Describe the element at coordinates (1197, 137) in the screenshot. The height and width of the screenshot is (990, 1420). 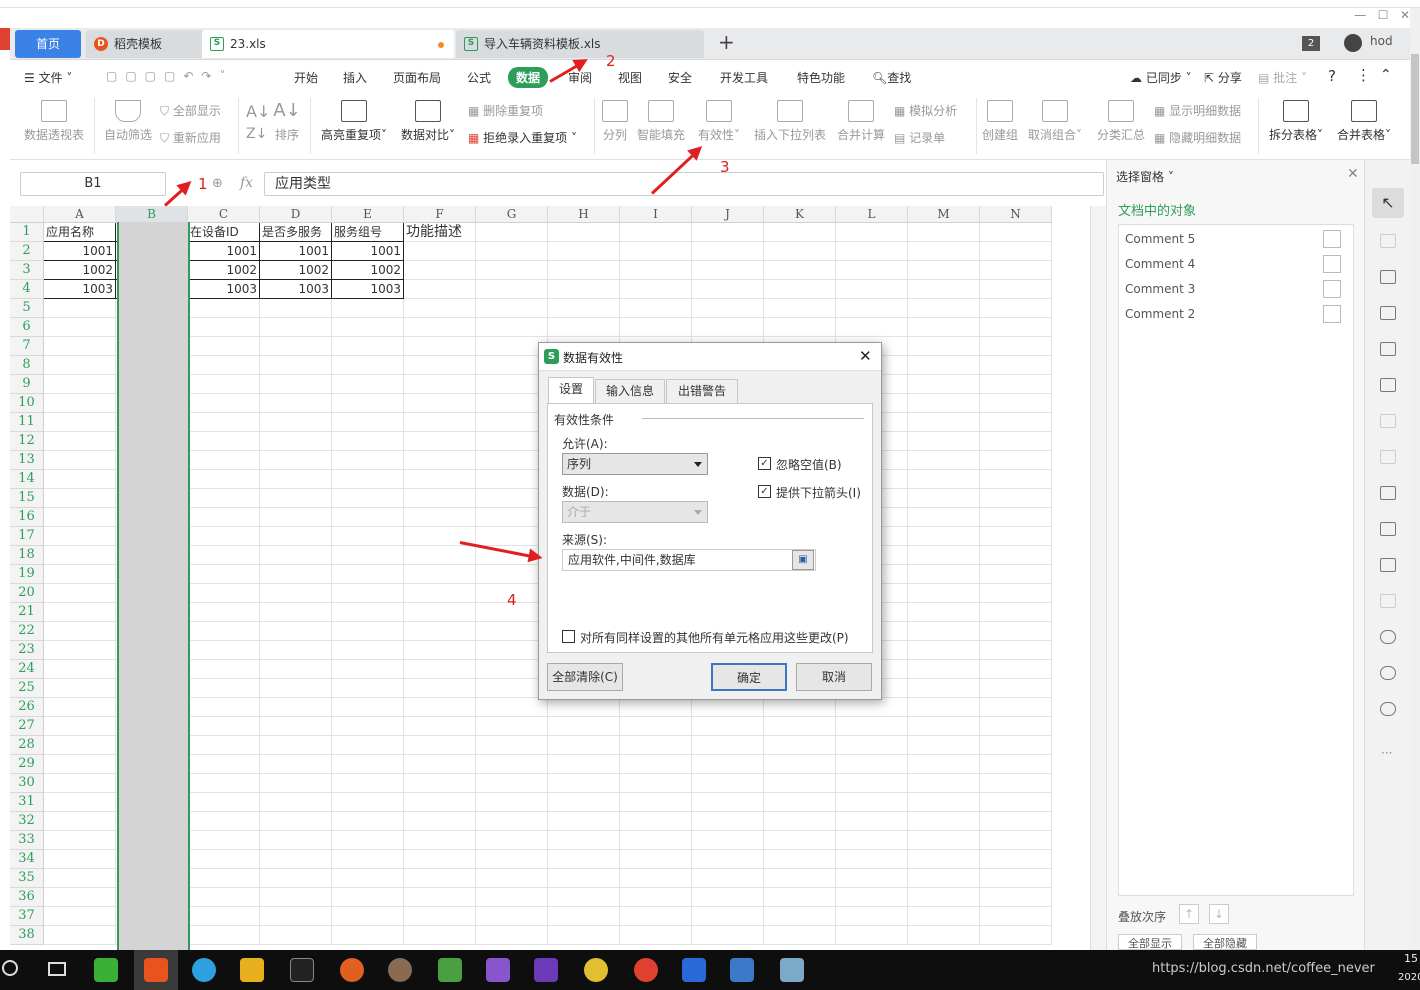
I see `hide-detail-button: ▦ 隐藏明细数据` at that location.